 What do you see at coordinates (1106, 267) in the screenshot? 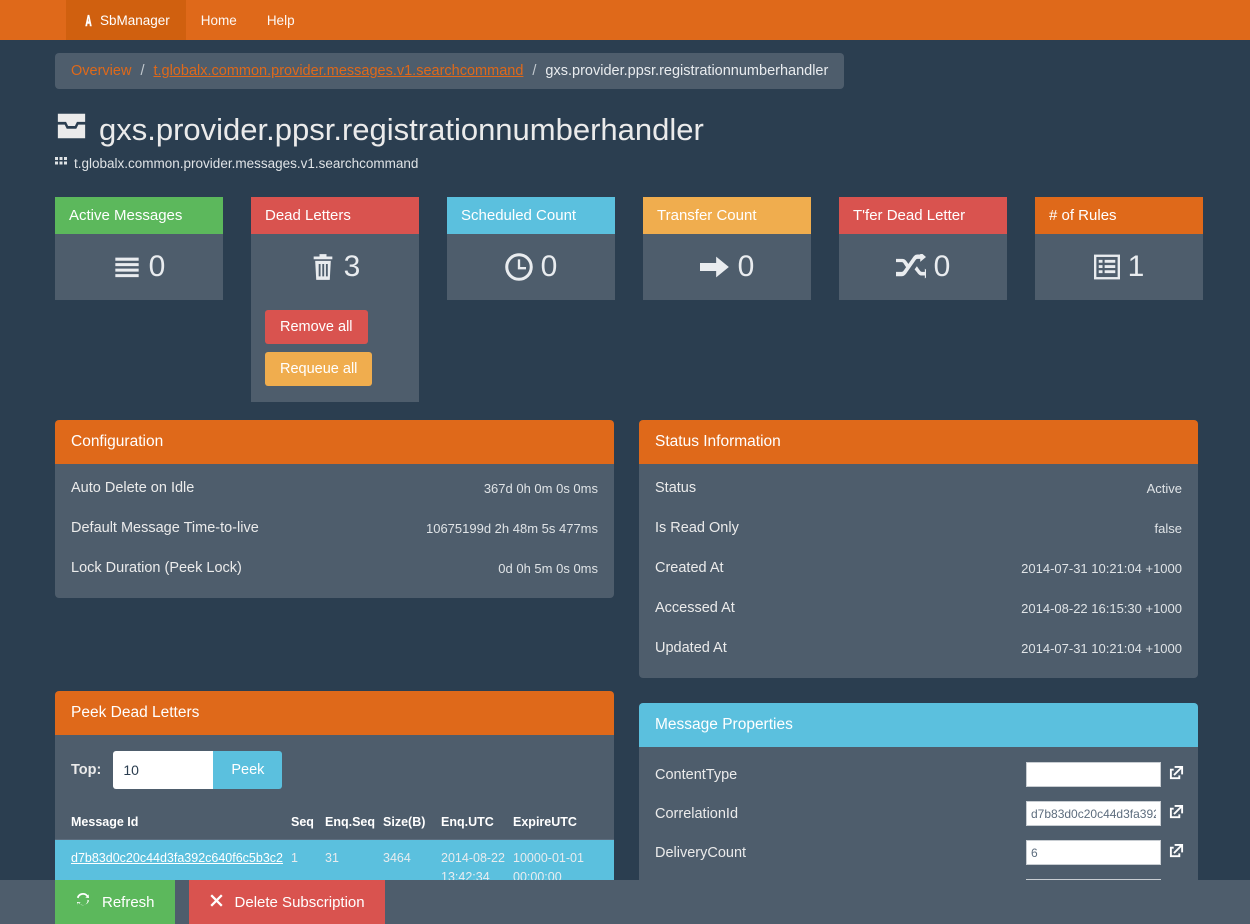
I see `list-alt-icon` at bounding box center [1106, 267].